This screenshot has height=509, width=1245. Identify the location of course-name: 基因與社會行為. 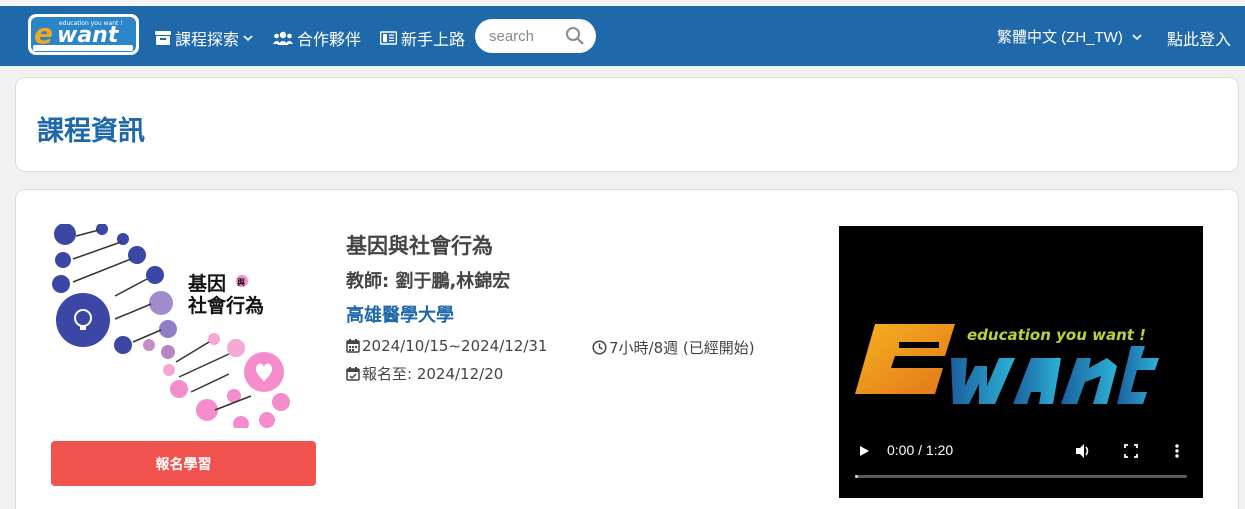
(419, 246).